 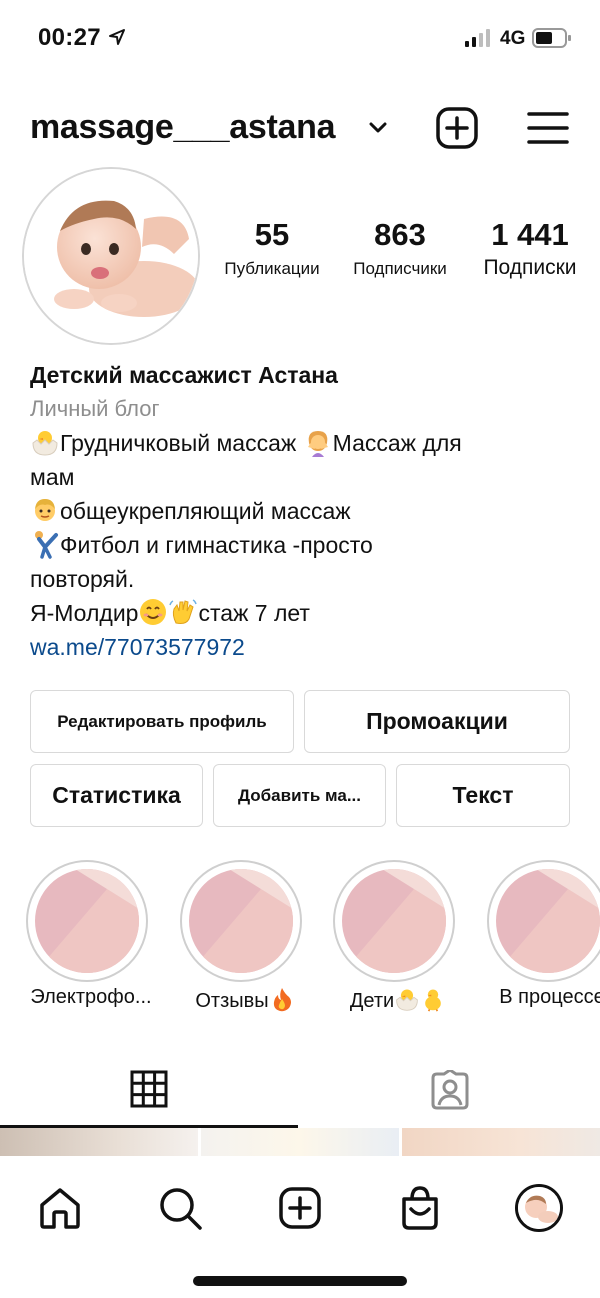 I want to click on bio-text-4: Фитбол и гимнастика -просто, so click(x=216, y=545).